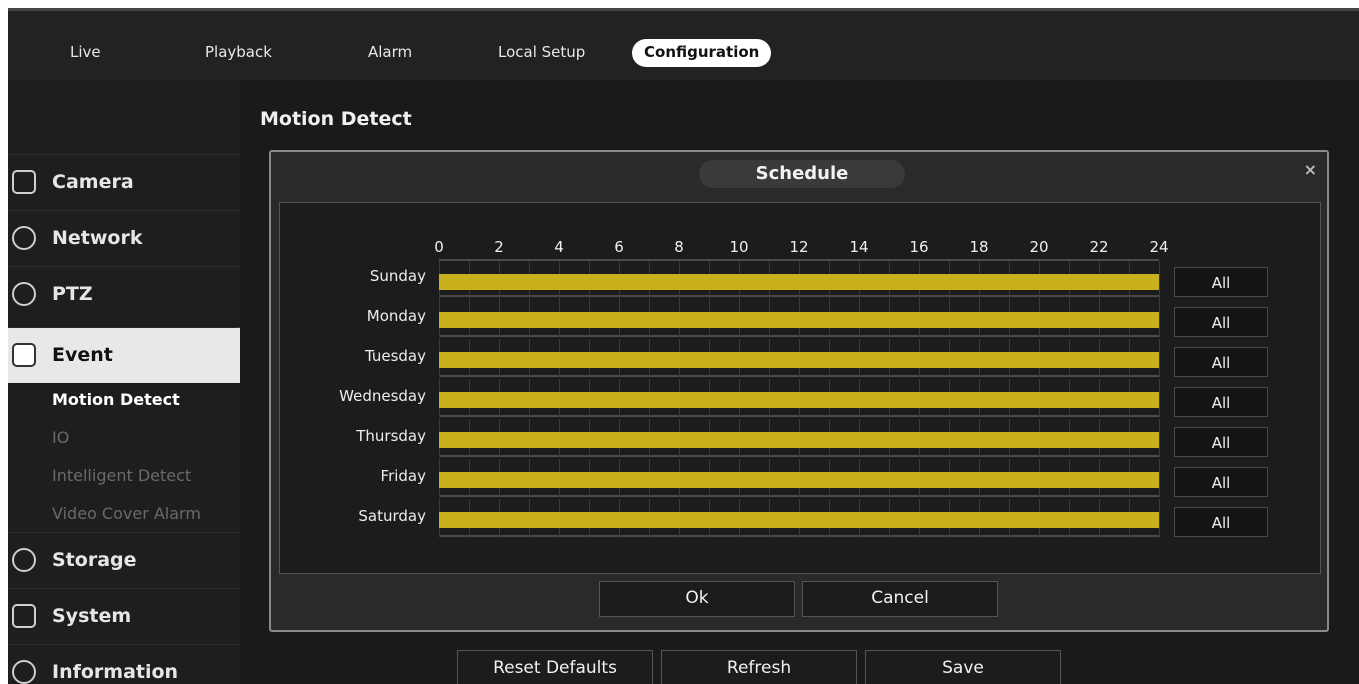 The height and width of the screenshot is (684, 1359). What do you see at coordinates (739, 247) in the screenshot?
I see `hour-label: 10` at bounding box center [739, 247].